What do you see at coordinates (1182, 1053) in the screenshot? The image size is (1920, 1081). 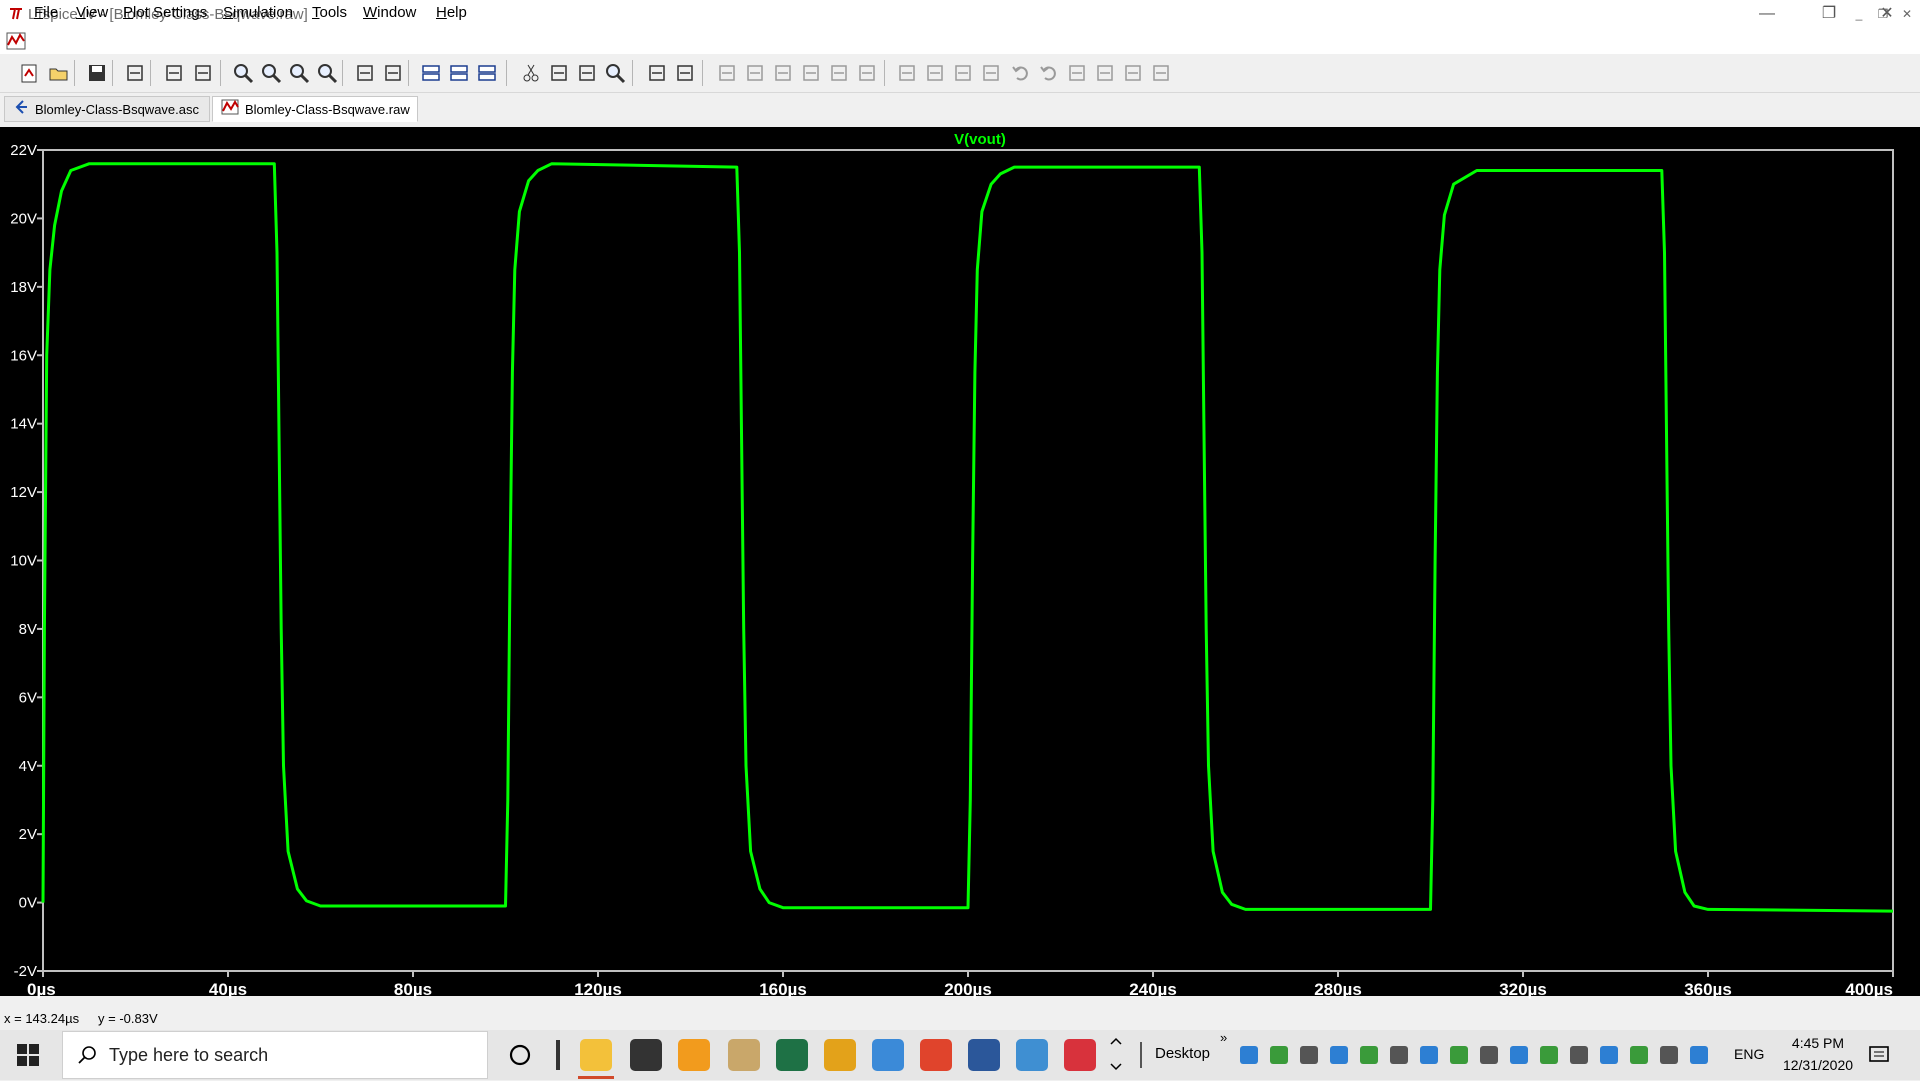 I see `desktop-toolbar-label: Desktop` at bounding box center [1182, 1053].